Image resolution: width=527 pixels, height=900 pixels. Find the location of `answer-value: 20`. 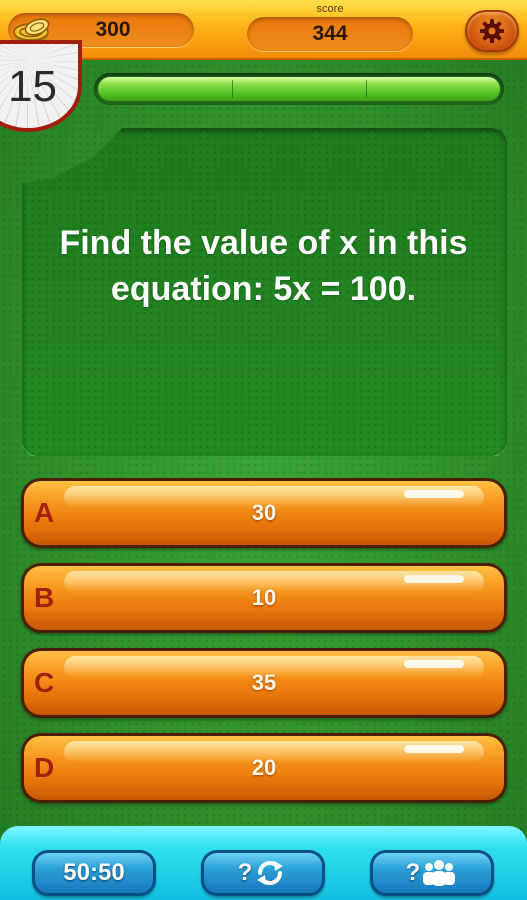

answer-value: 20 is located at coordinates (264, 767).